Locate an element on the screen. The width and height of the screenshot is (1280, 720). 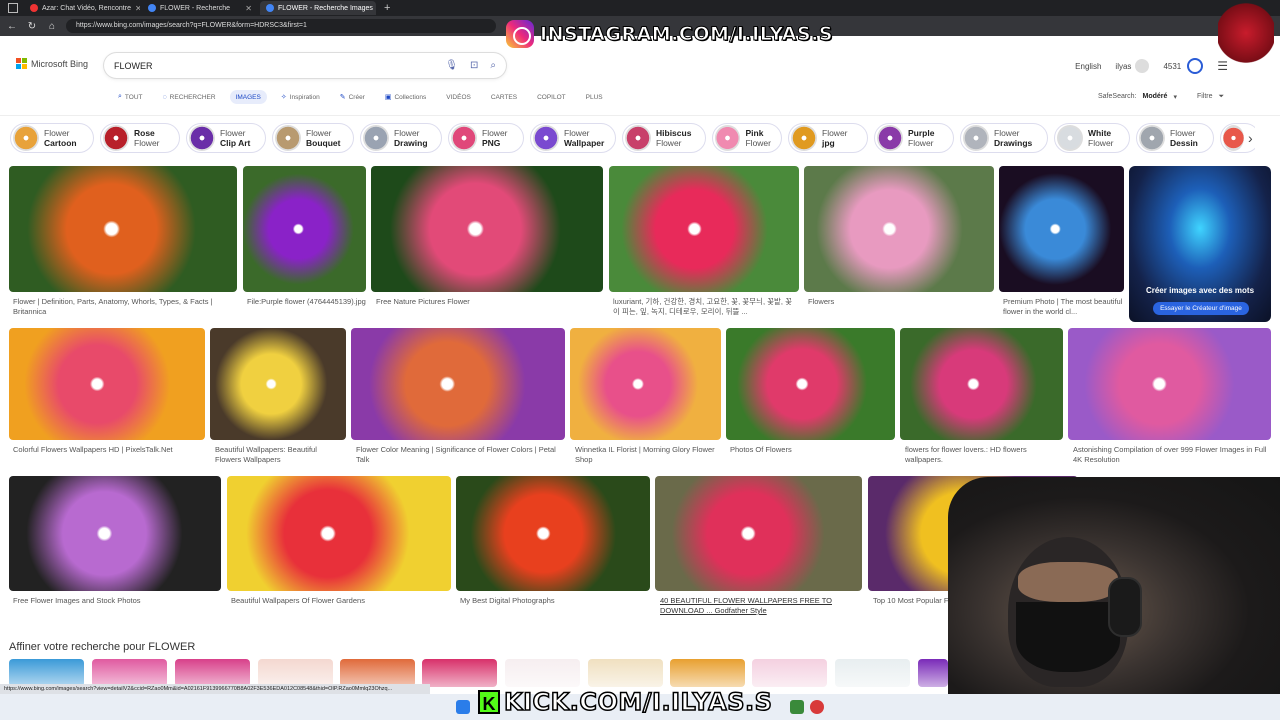
home-icon: ⌂ is located at coordinates (52, 26).